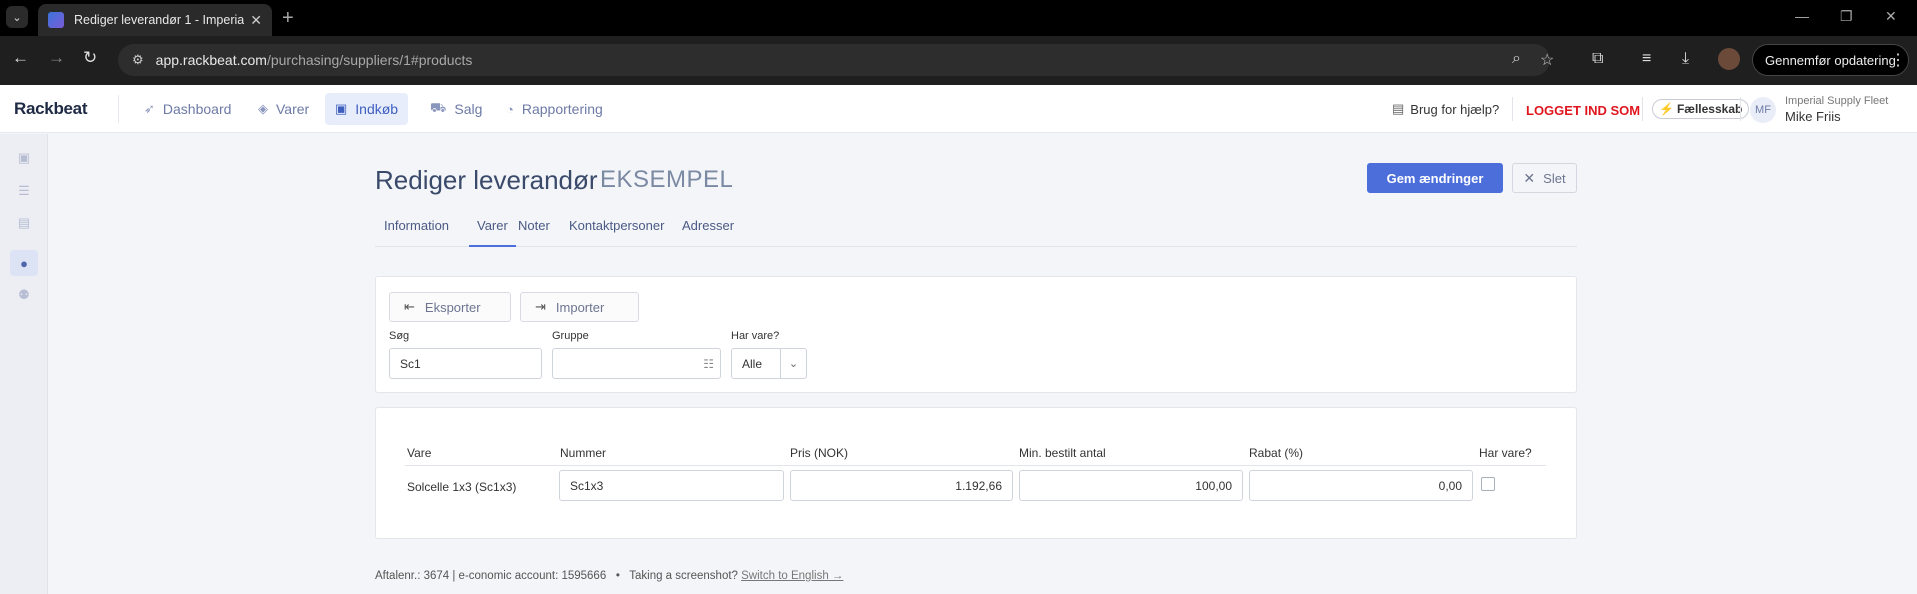  I want to click on discount-input: 0,00, so click(1361, 485).